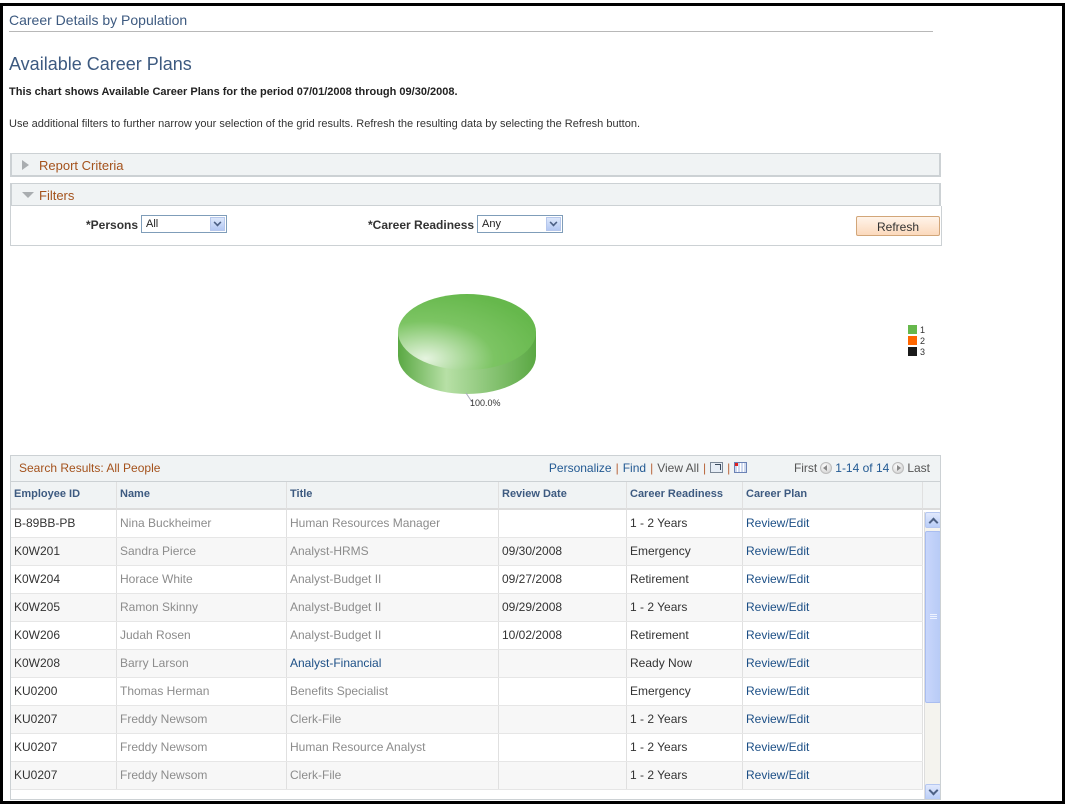 This screenshot has width=1068, height=804. I want to click on employee-id-cell: K0W204, so click(64, 579).